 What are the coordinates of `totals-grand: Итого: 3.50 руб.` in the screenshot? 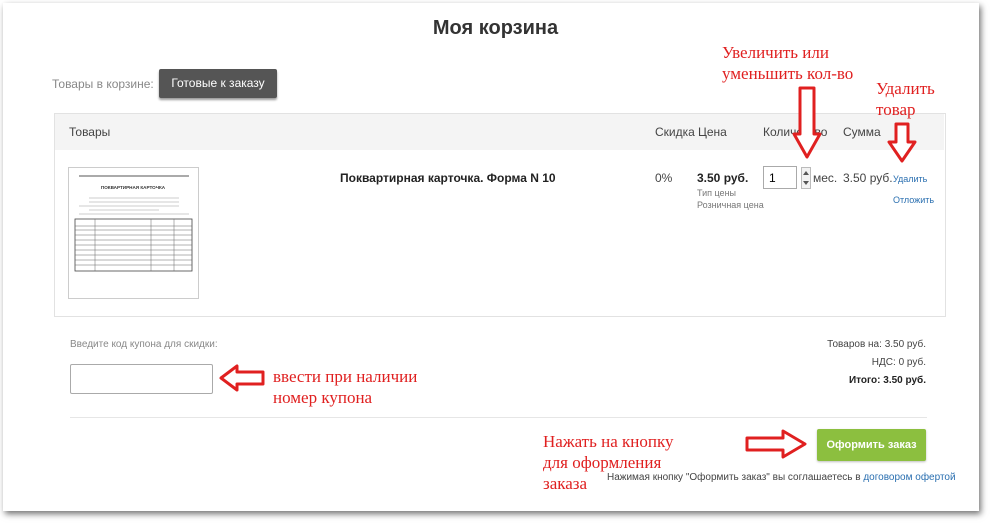 It's located at (843, 380).